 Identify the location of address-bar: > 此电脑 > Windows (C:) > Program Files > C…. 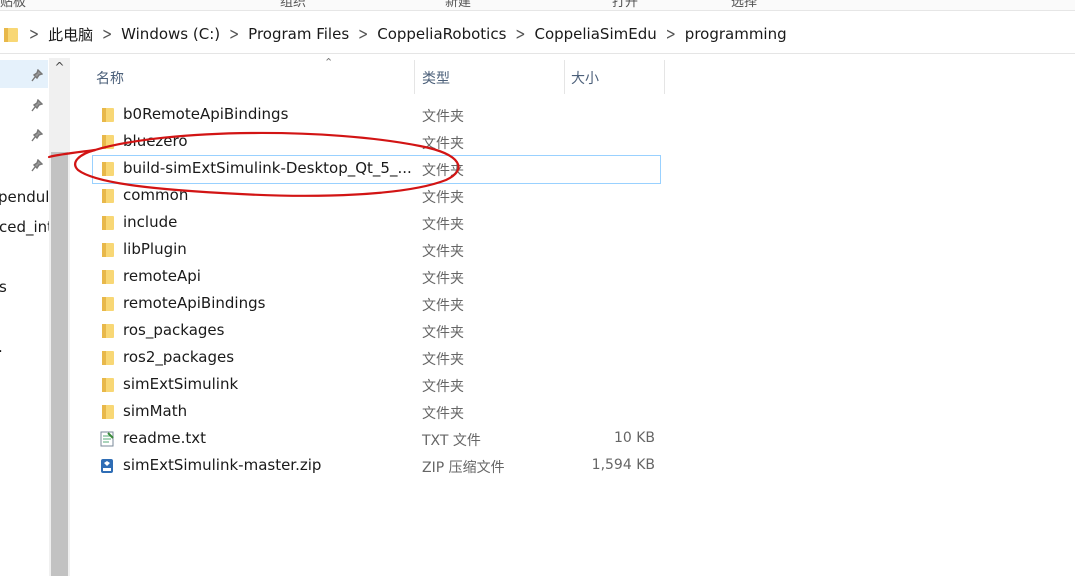
(537, 34).